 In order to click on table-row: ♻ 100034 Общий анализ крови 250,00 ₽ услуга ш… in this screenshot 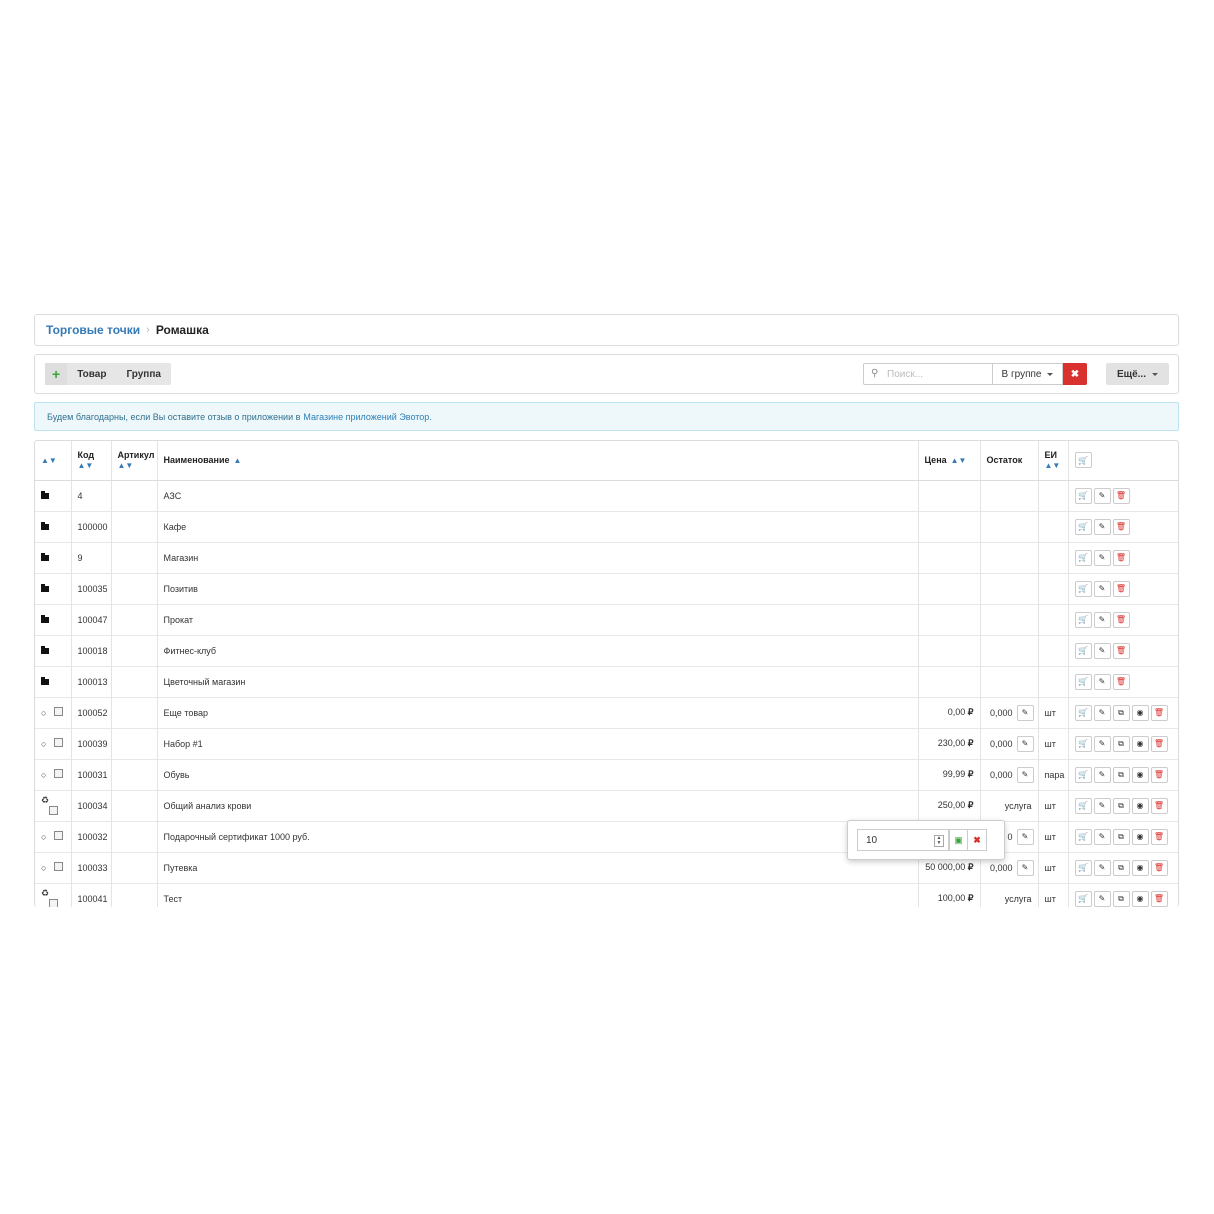, I will do `click(606, 805)`.